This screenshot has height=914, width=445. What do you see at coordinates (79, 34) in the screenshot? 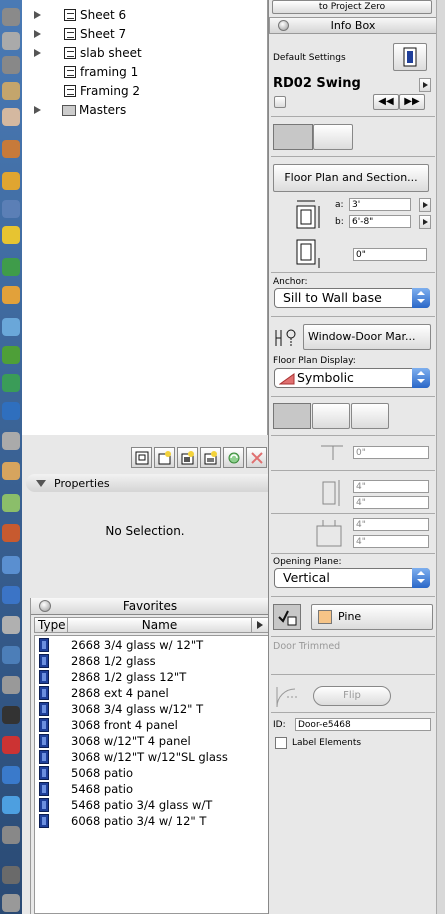
I see `tree-item: Sheet 7` at bounding box center [79, 34].